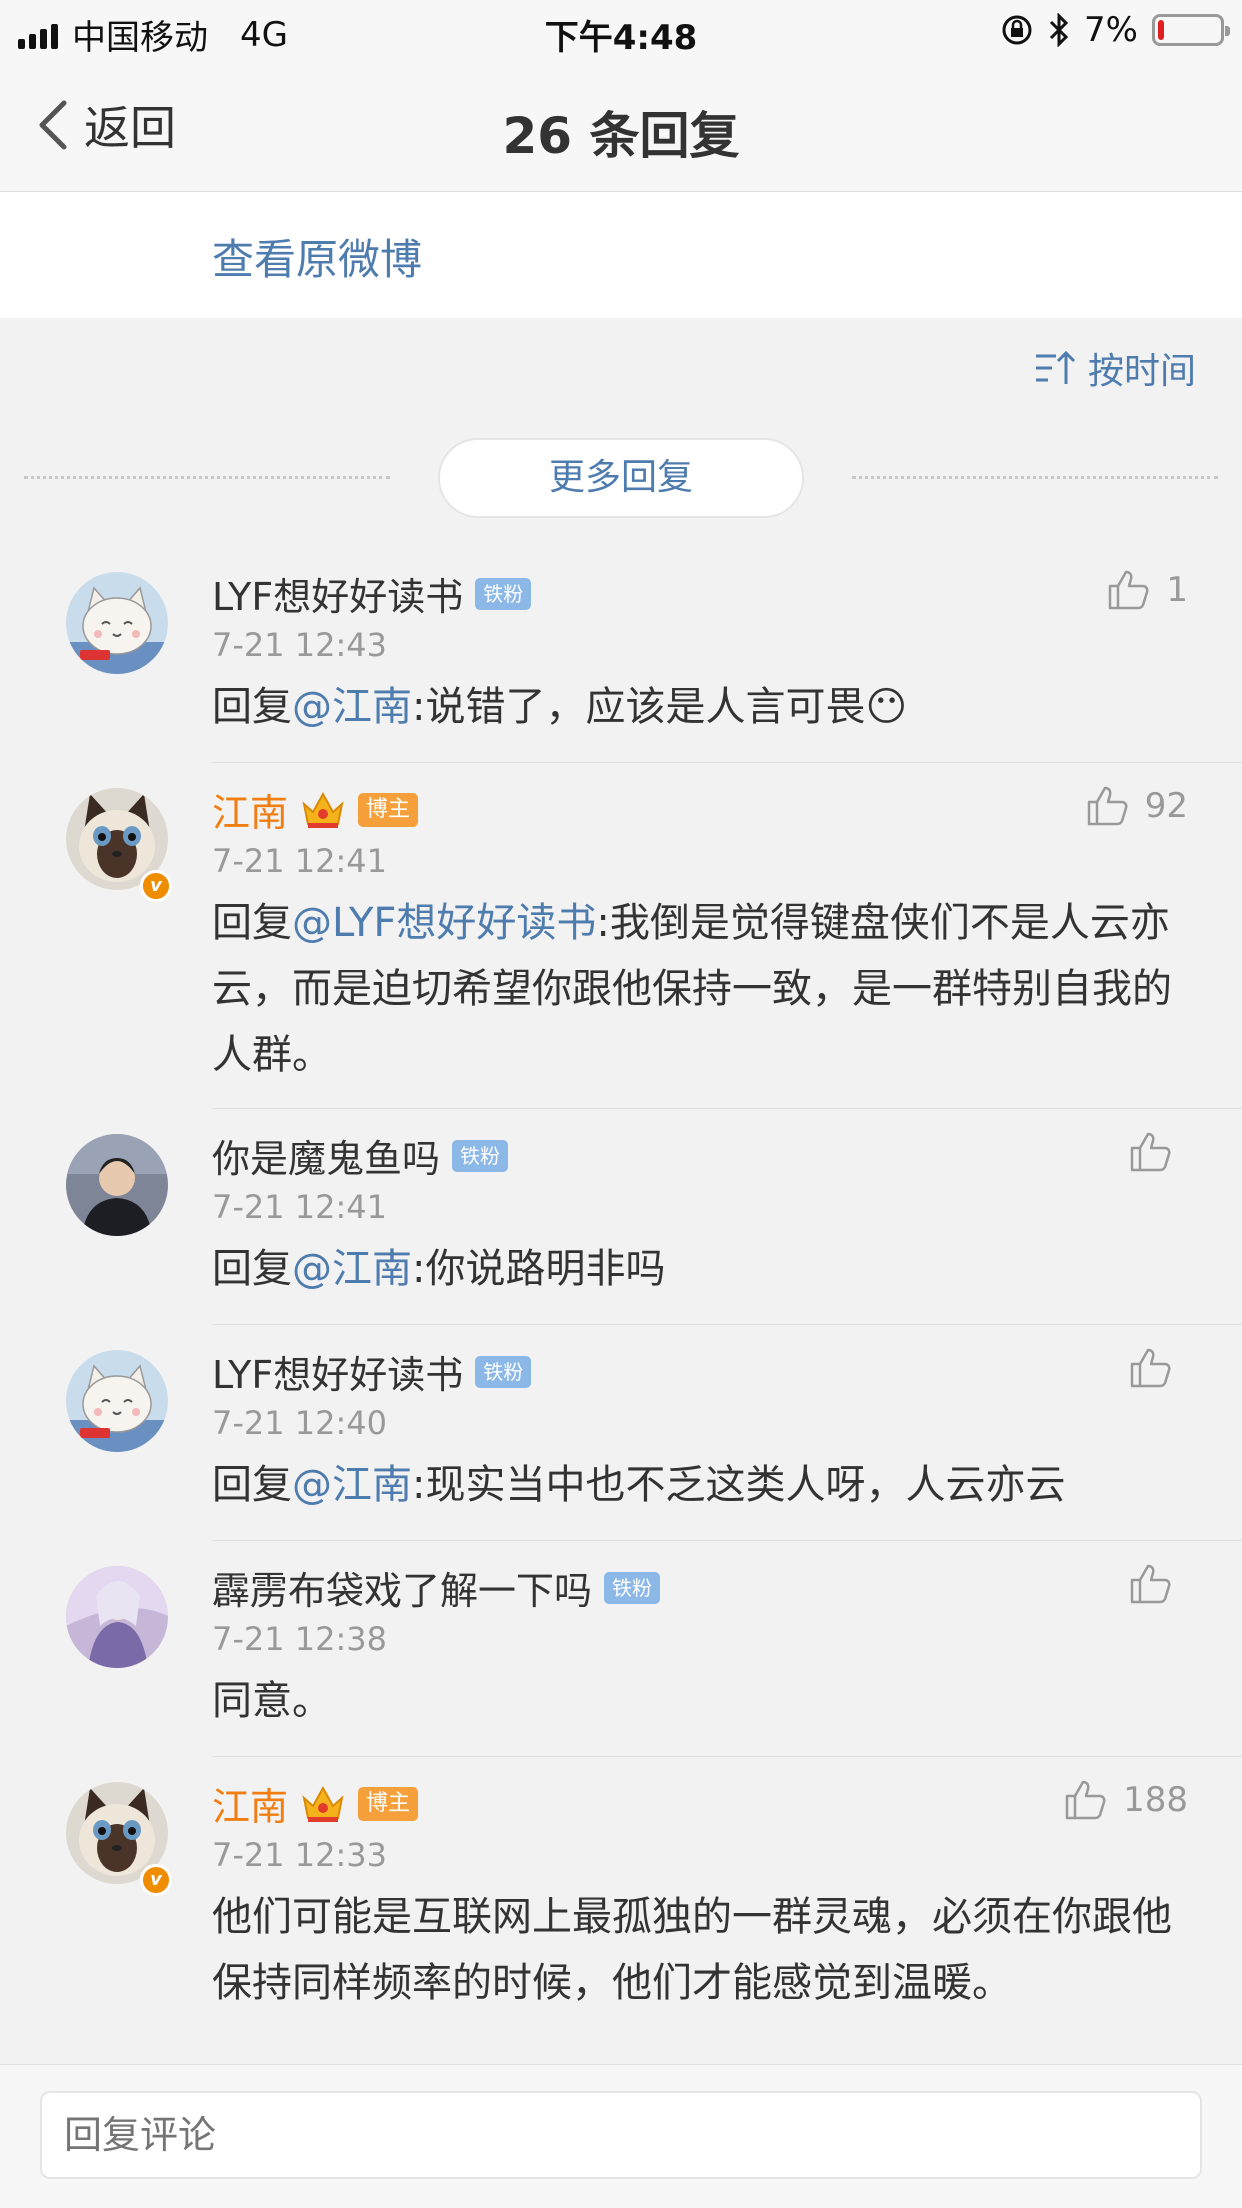 This screenshot has width=1242, height=2208. Describe the element at coordinates (140, 38) in the screenshot. I see `carrier-name: 中国移动` at that location.